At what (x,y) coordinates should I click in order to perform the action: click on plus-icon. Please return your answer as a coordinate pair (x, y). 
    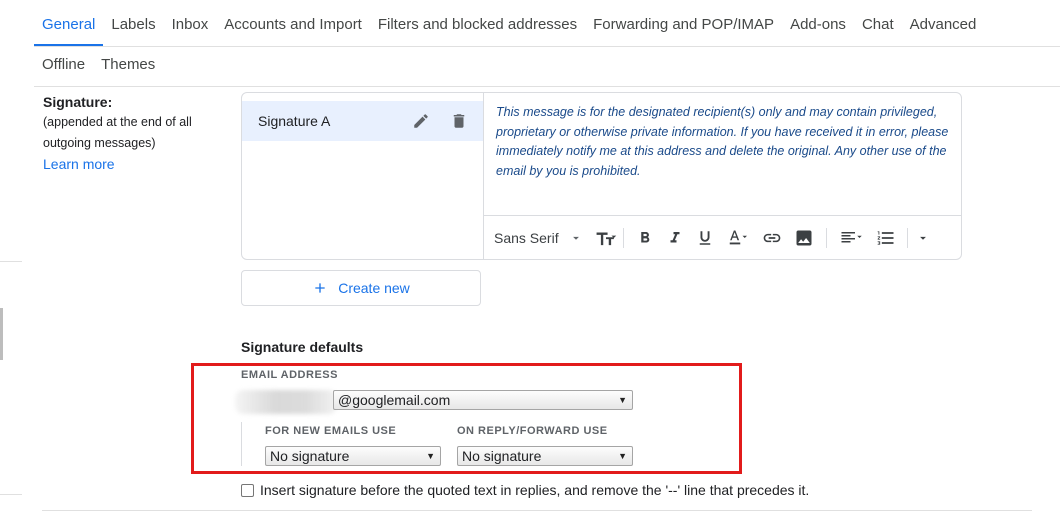
    Looking at the image, I should click on (320, 288).